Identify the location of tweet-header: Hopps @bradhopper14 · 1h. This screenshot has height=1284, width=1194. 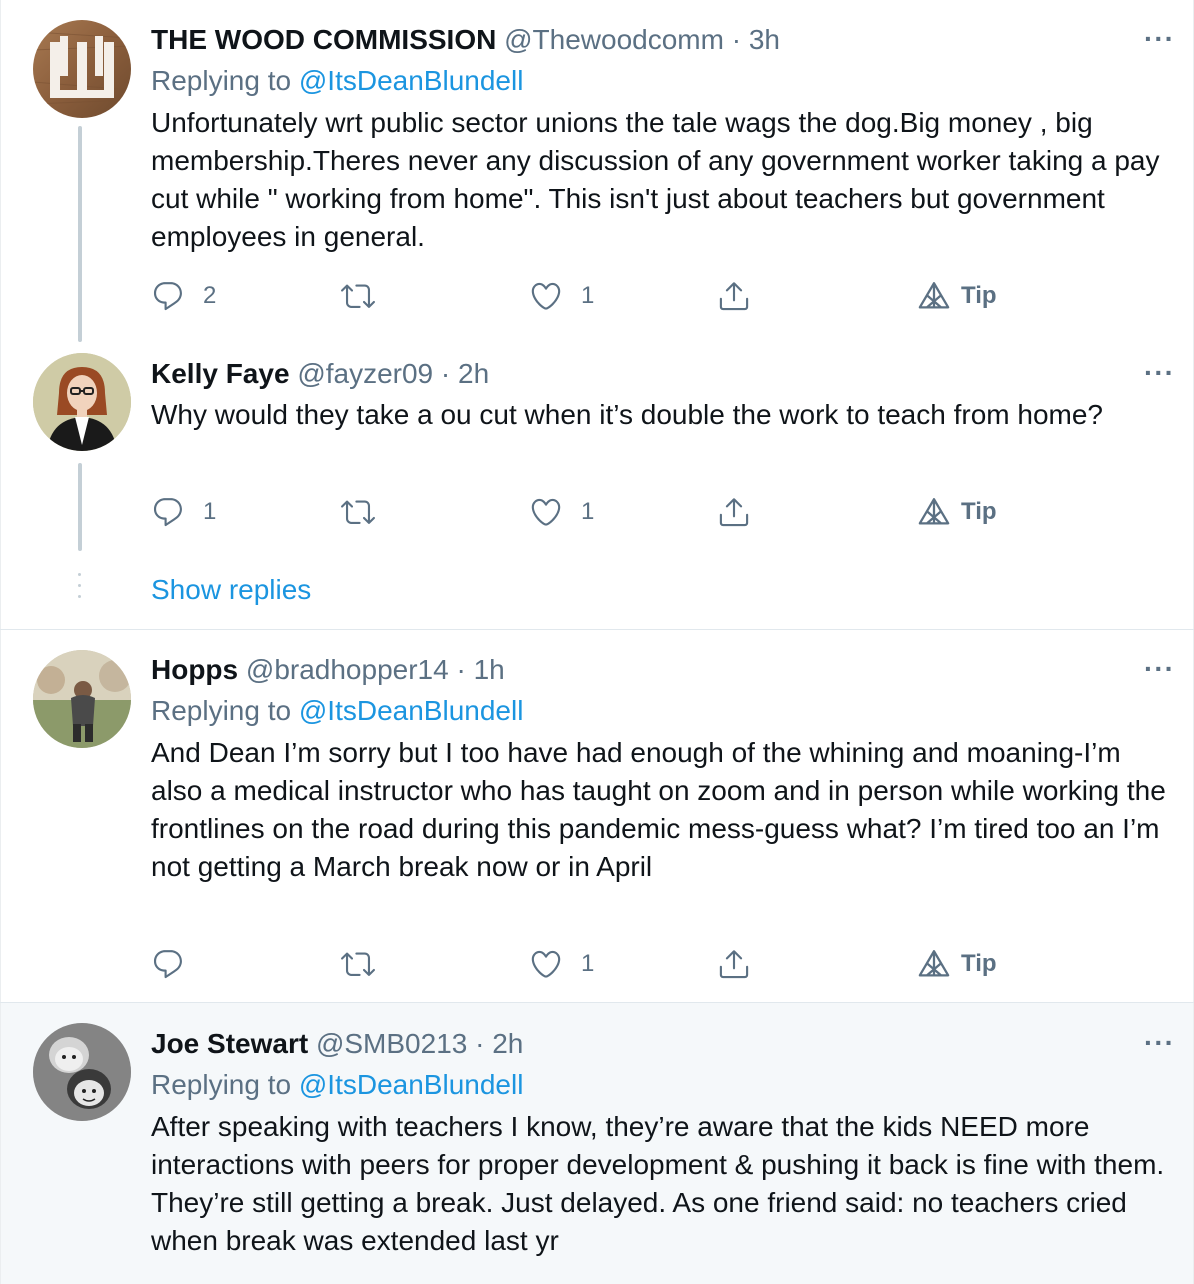
(328, 670).